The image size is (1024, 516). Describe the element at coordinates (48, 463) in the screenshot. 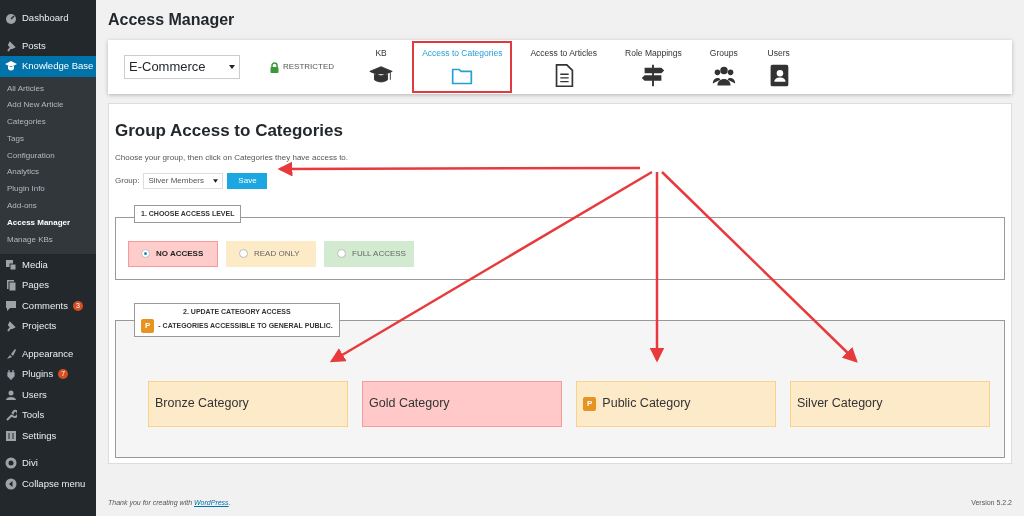

I see `sidebar-item: Divi` at that location.